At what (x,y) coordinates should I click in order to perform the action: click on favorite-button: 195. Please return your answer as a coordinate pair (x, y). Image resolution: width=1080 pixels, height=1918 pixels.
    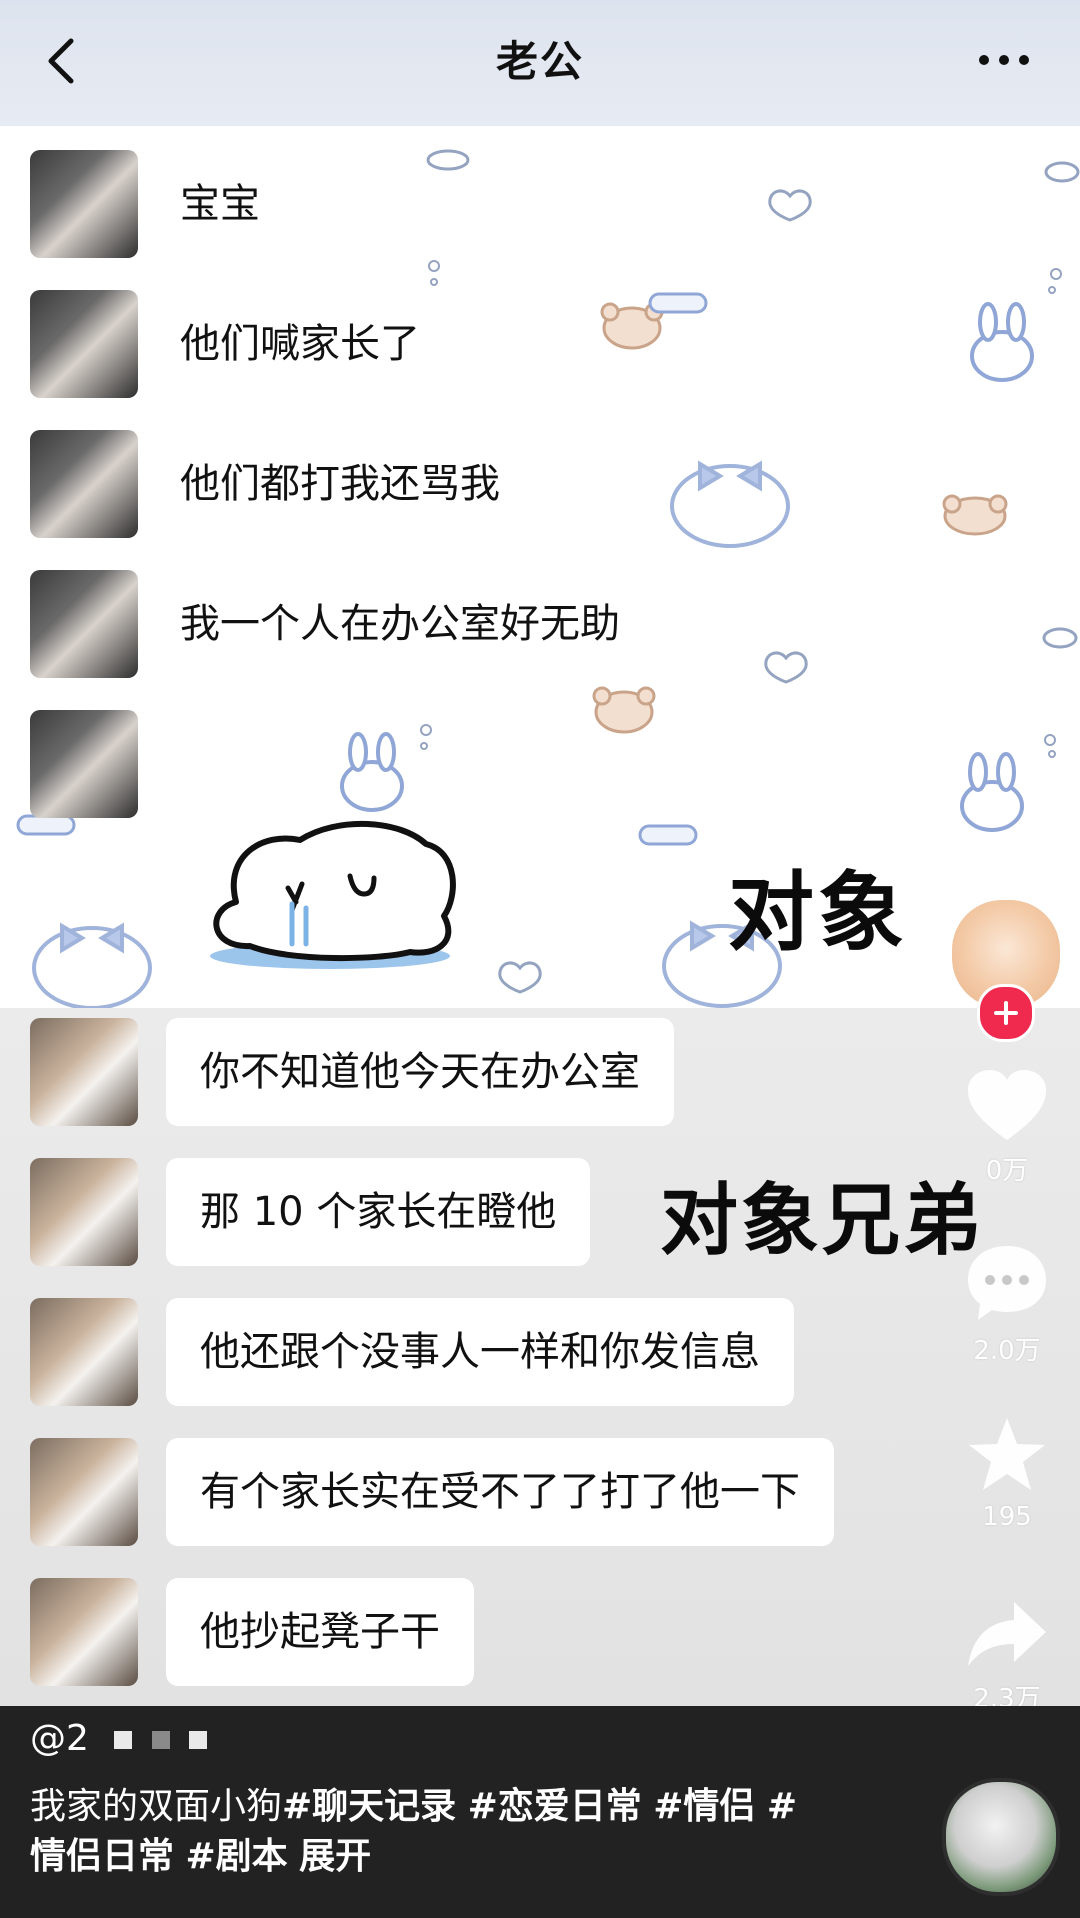
    Looking at the image, I should click on (1007, 1474).